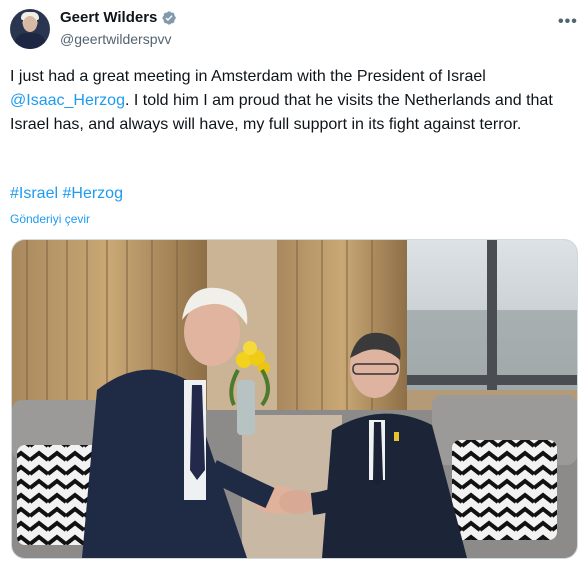 This screenshot has height=564, width=587. What do you see at coordinates (30, 41) in the screenshot?
I see `avatar-suit` at bounding box center [30, 41].